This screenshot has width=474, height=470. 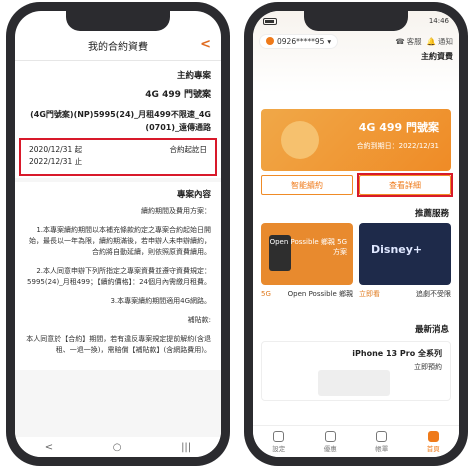 I want to click on nav-recents-icon: |||, so click(x=186, y=447).